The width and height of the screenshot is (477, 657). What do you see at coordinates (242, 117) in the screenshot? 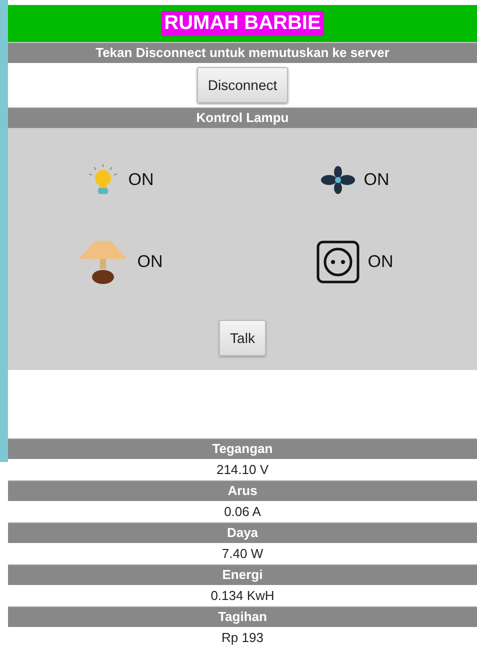
I see `section-header: Kontrol Lampu` at bounding box center [242, 117].